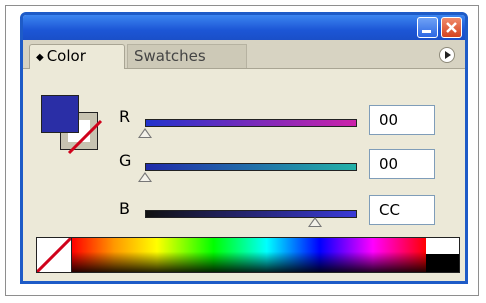 This screenshot has height=303, width=486. Describe the element at coordinates (402, 164) in the screenshot. I see `value-input-g: 00` at that location.